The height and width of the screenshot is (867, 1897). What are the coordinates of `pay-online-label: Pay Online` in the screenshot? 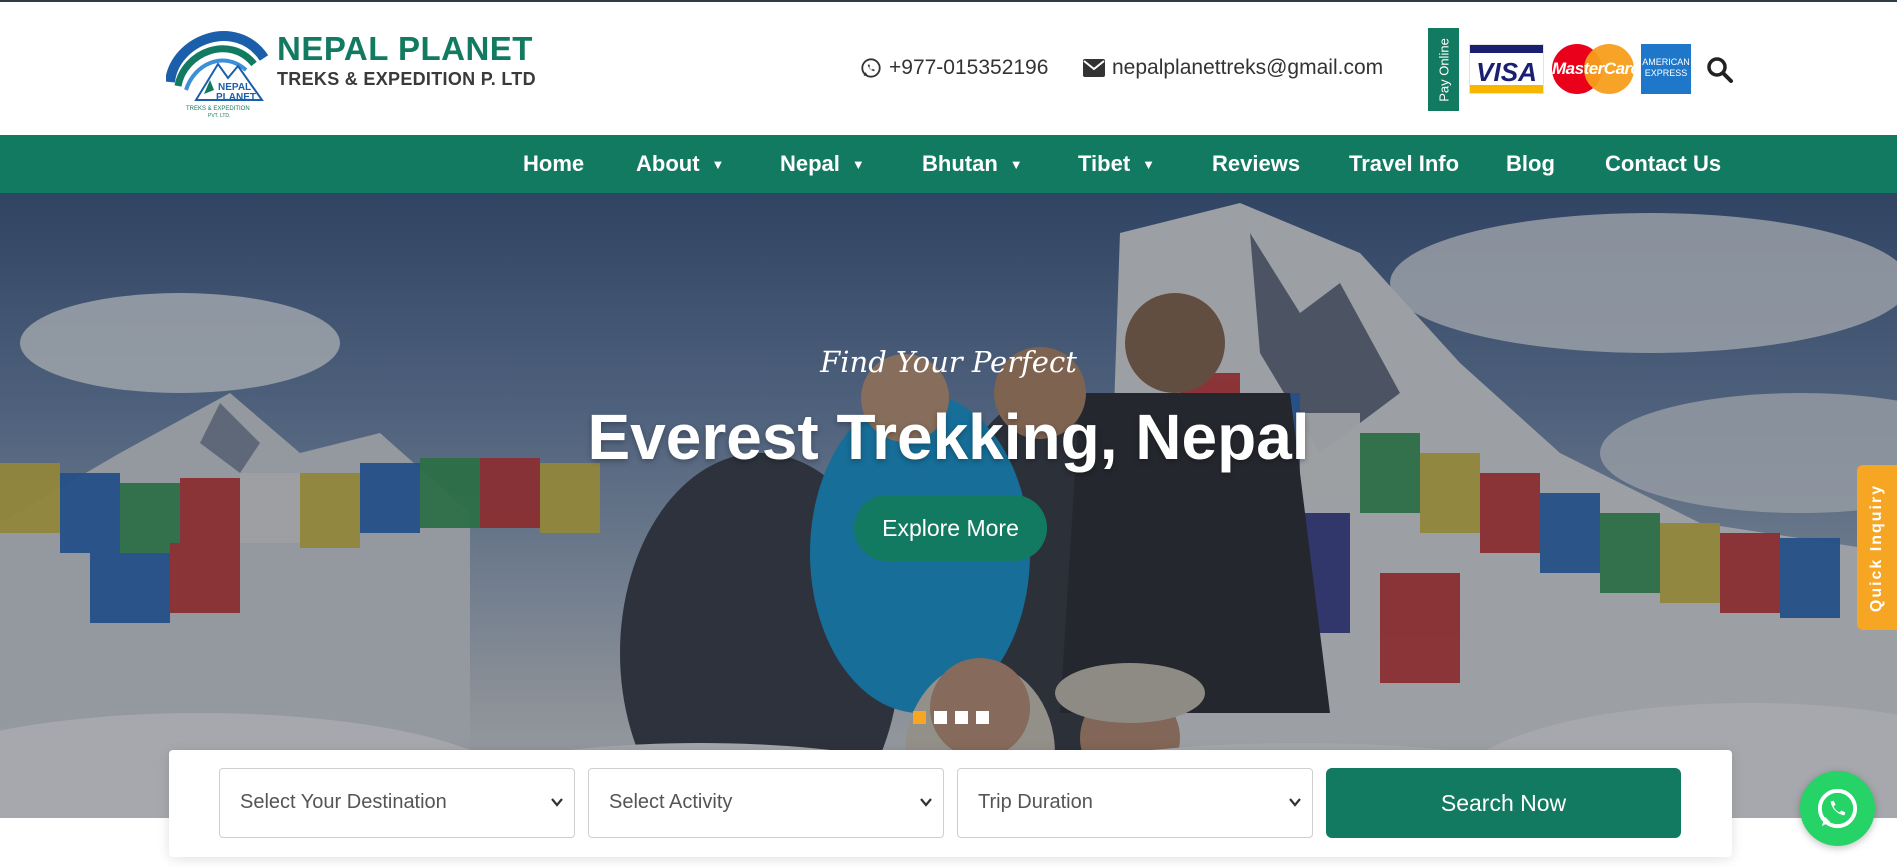 It's located at (1443, 69).